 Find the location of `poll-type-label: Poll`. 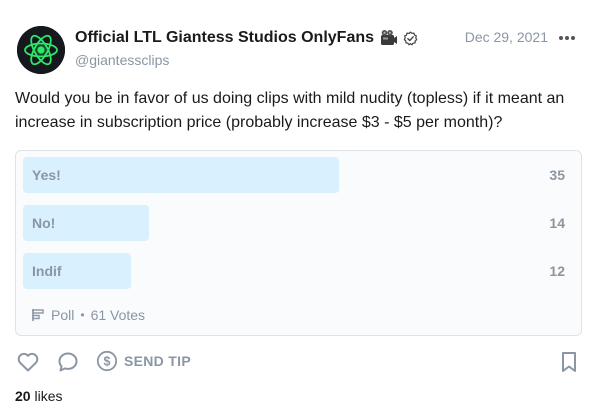

poll-type-label: Poll is located at coordinates (63, 315).